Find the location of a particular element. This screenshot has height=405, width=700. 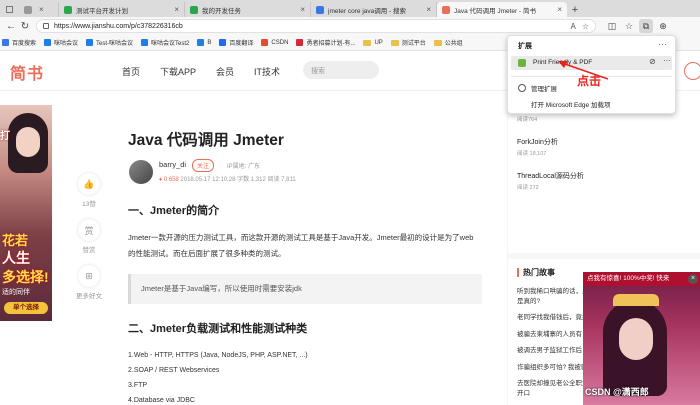

search-input: 搜索 is located at coordinates (341, 70).